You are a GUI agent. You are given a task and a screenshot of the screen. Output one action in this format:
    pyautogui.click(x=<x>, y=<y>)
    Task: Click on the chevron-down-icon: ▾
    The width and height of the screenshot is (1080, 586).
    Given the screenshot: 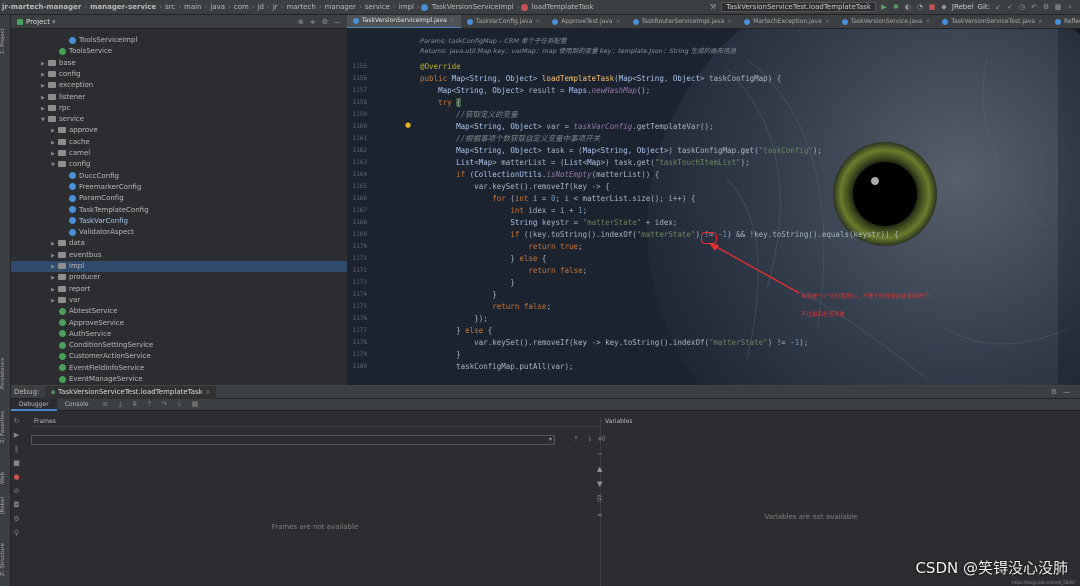 What is the action you would take?
    pyautogui.click(x=54, y=22)
    